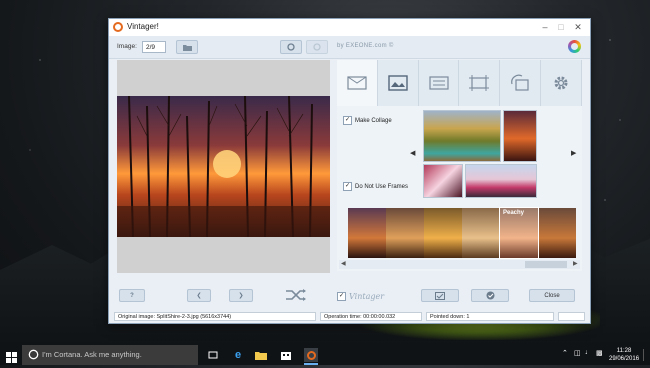 The width and height of the screenshot is (650, 368). What do you see at coordinates (574, 46) in the screenshot?
I see `exeone-logo-icon` at bounding box center [574, 46].